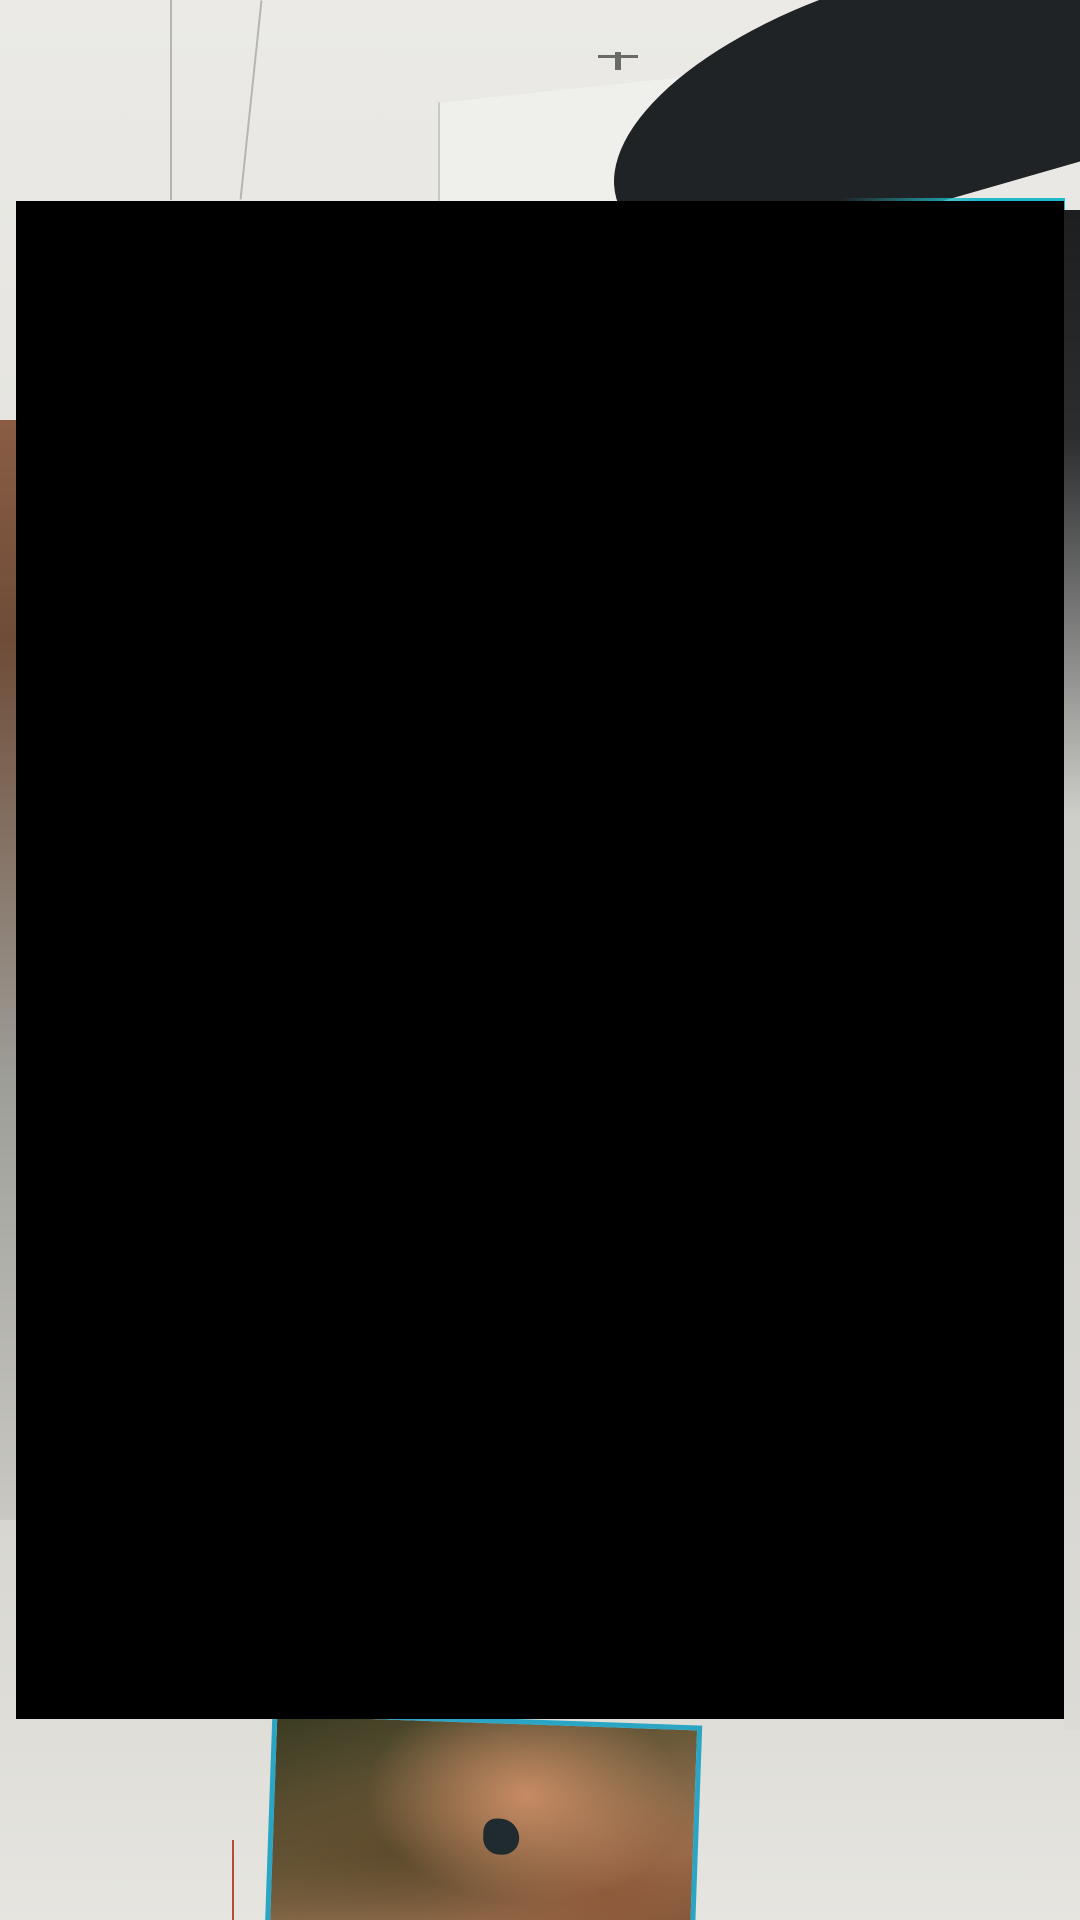 This screenshot has height=1920, width=1080. I want to click on ceiling-hook, so click(618, 66).